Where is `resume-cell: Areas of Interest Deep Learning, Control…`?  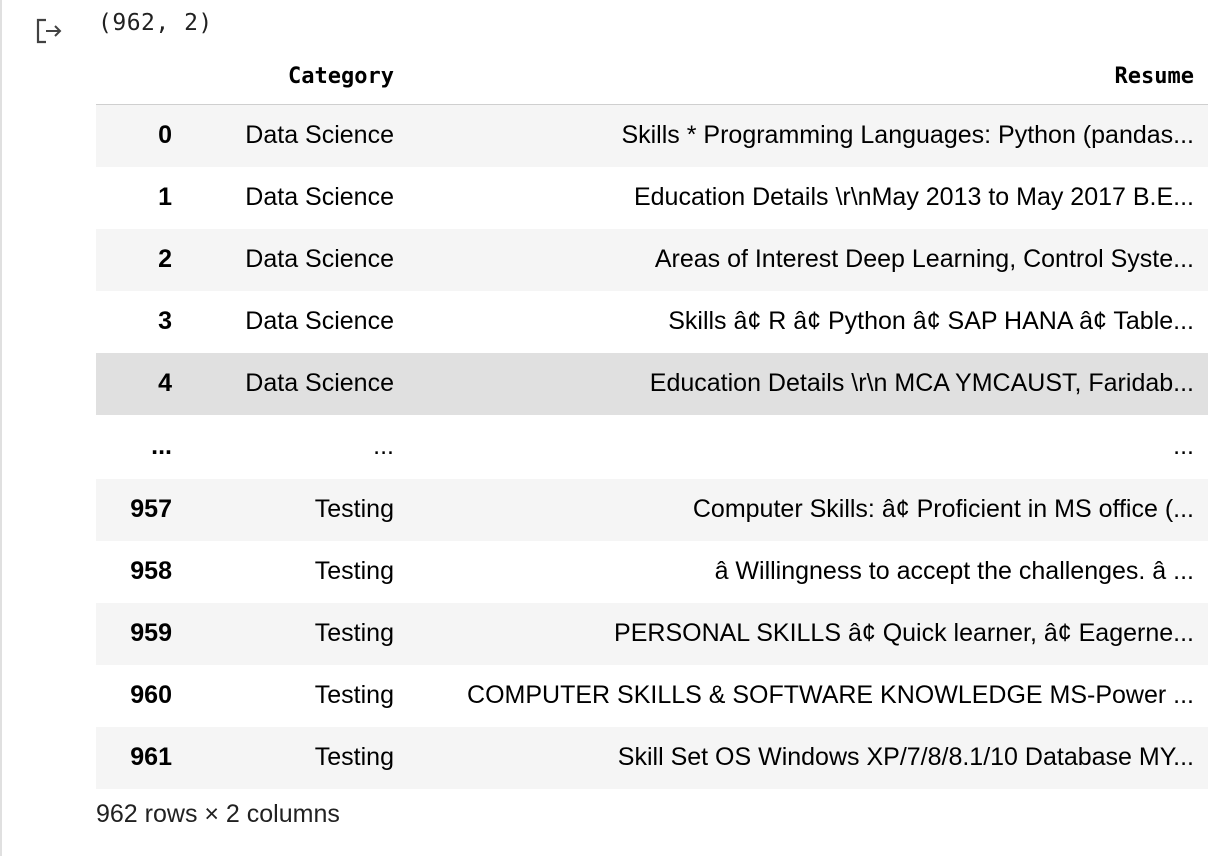 resume-cell: Areas of Interest Deep Learning, Control… is located at coordinates (924, 259).